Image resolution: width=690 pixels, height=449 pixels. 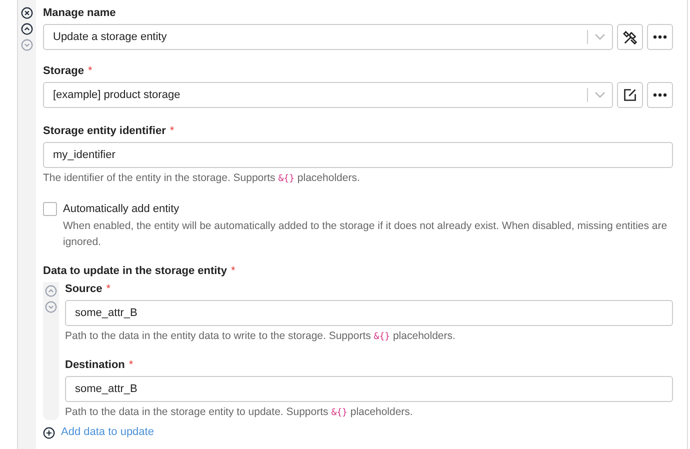 What do you see at coordinates (63, 71) in the screenshot?
I see `field-label: Storage` at bounding box center [63, 71].